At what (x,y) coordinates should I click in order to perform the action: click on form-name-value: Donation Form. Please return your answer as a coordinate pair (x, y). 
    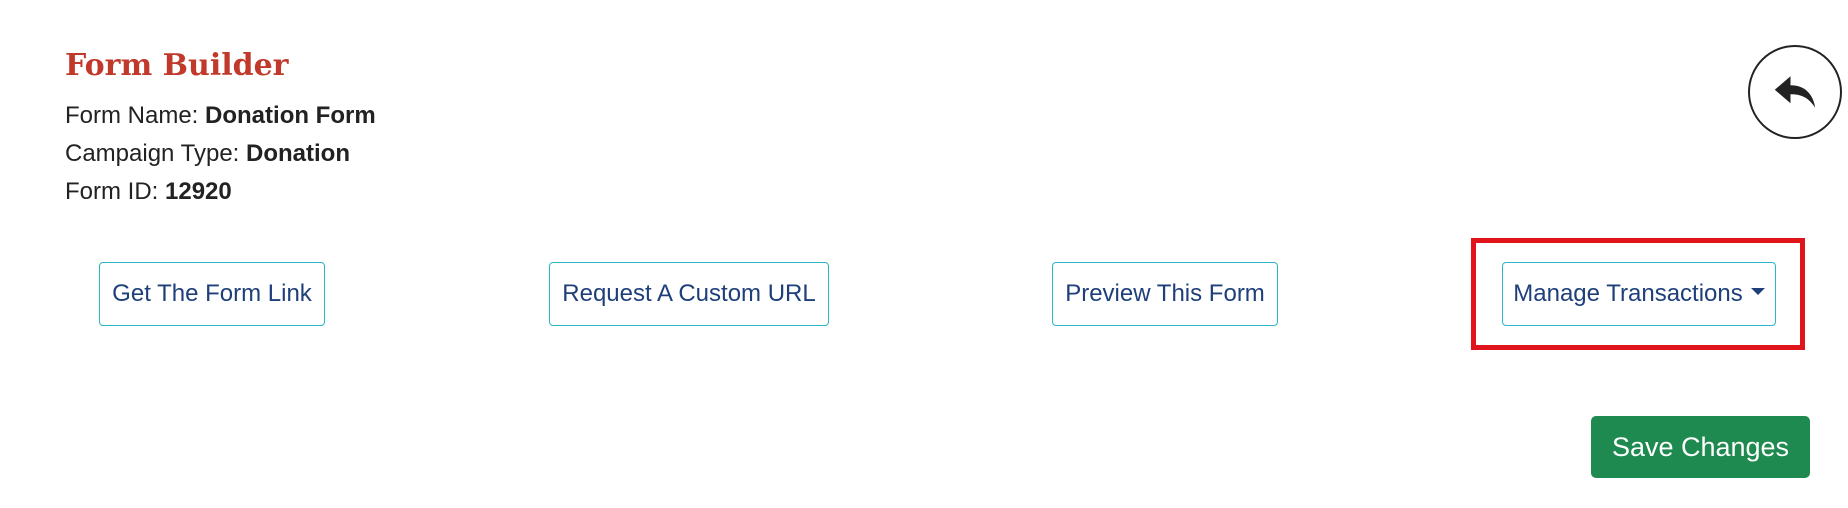
    Looking at the image, I should click on (290, 115).